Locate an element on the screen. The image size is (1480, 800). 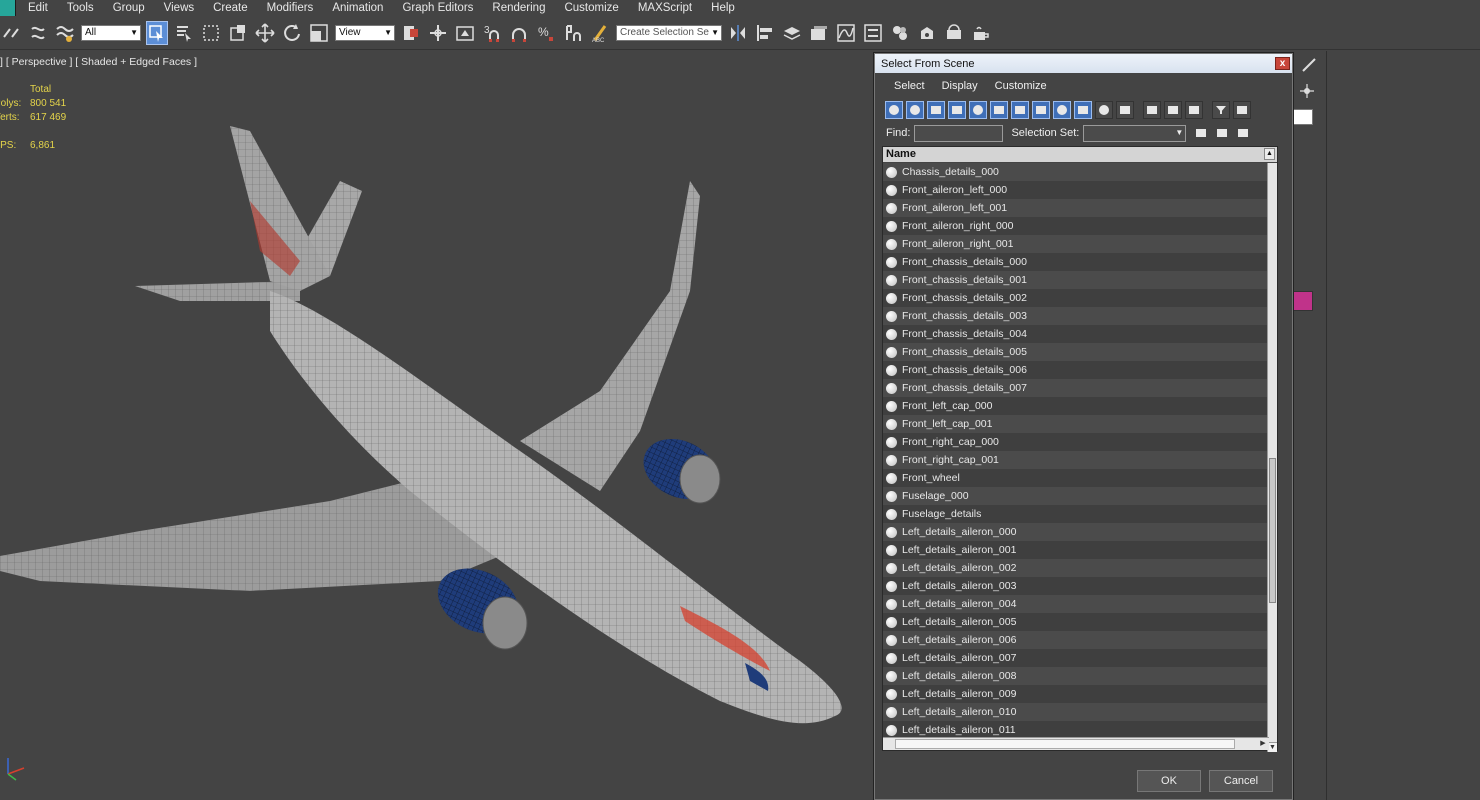
selection-filter-dropdown: All ▼ is located at coordinates (111, 32).